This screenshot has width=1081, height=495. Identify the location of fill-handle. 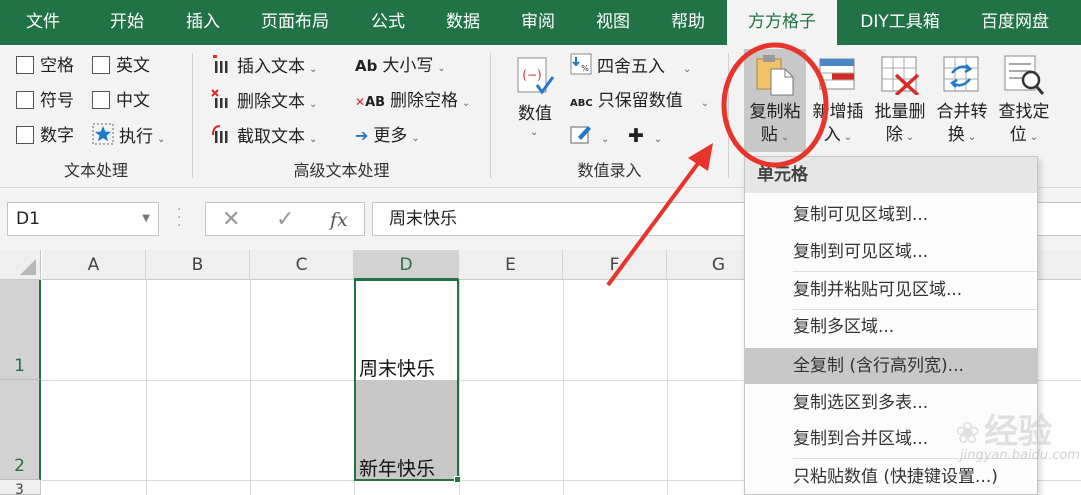
(457, 479).